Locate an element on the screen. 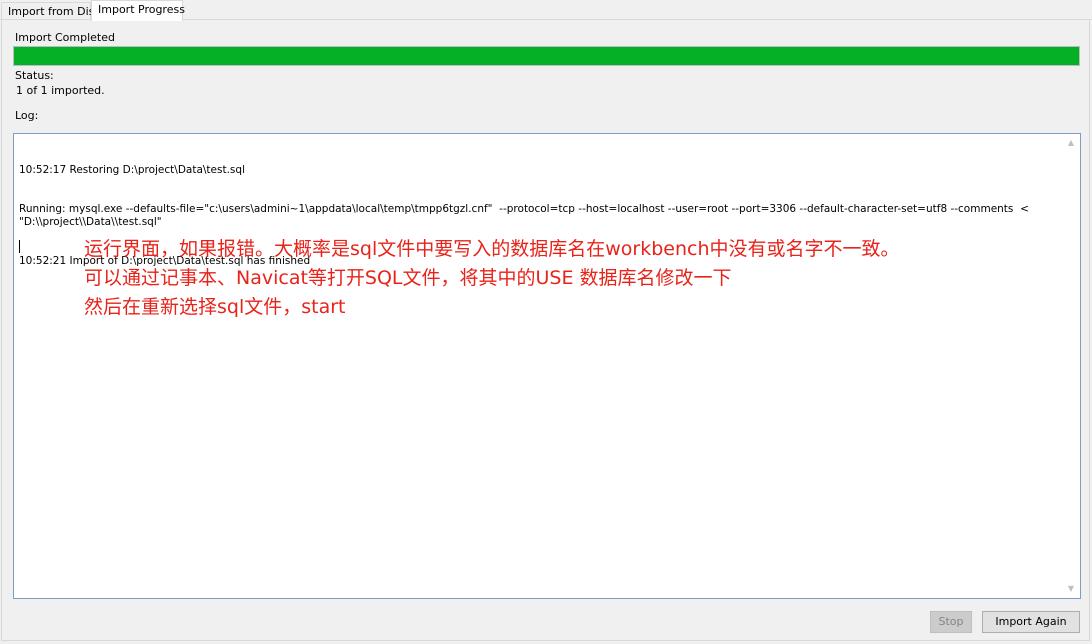  tab-import-from-disk: Import from Disk is located at coordinates (51, 11).